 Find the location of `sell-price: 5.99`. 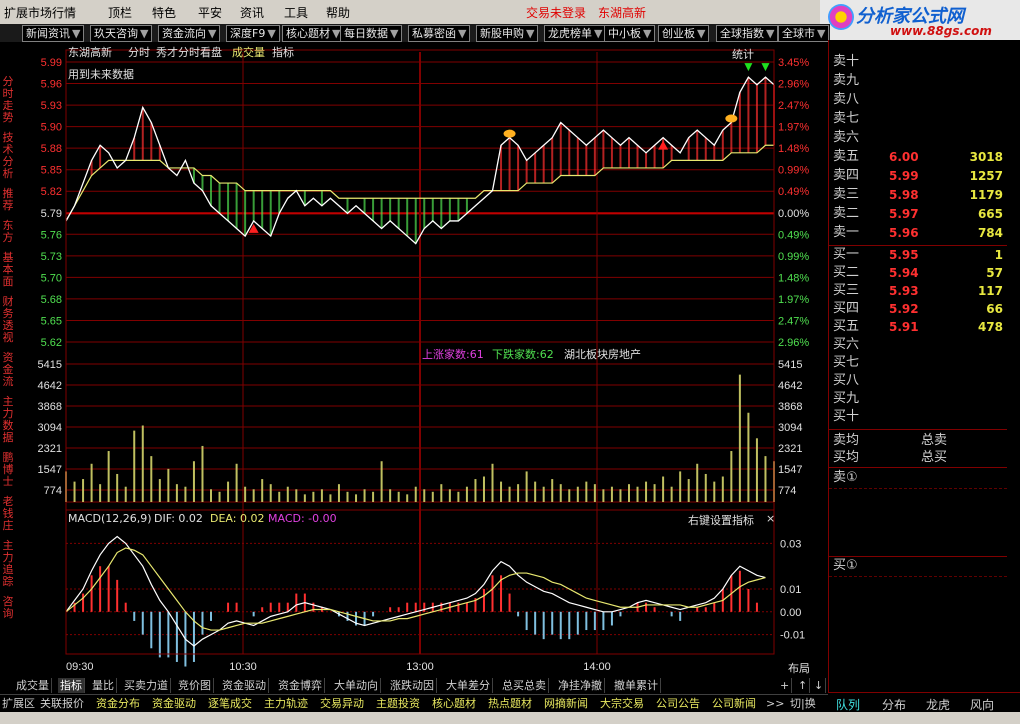

sell-price: 5.99 is located at coordinates (904, 176).